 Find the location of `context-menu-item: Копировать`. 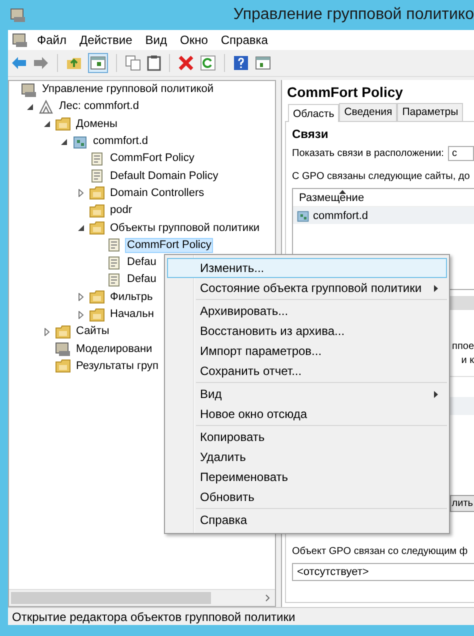

context-menu-item: Копировать is located at coordinates (307, 437).